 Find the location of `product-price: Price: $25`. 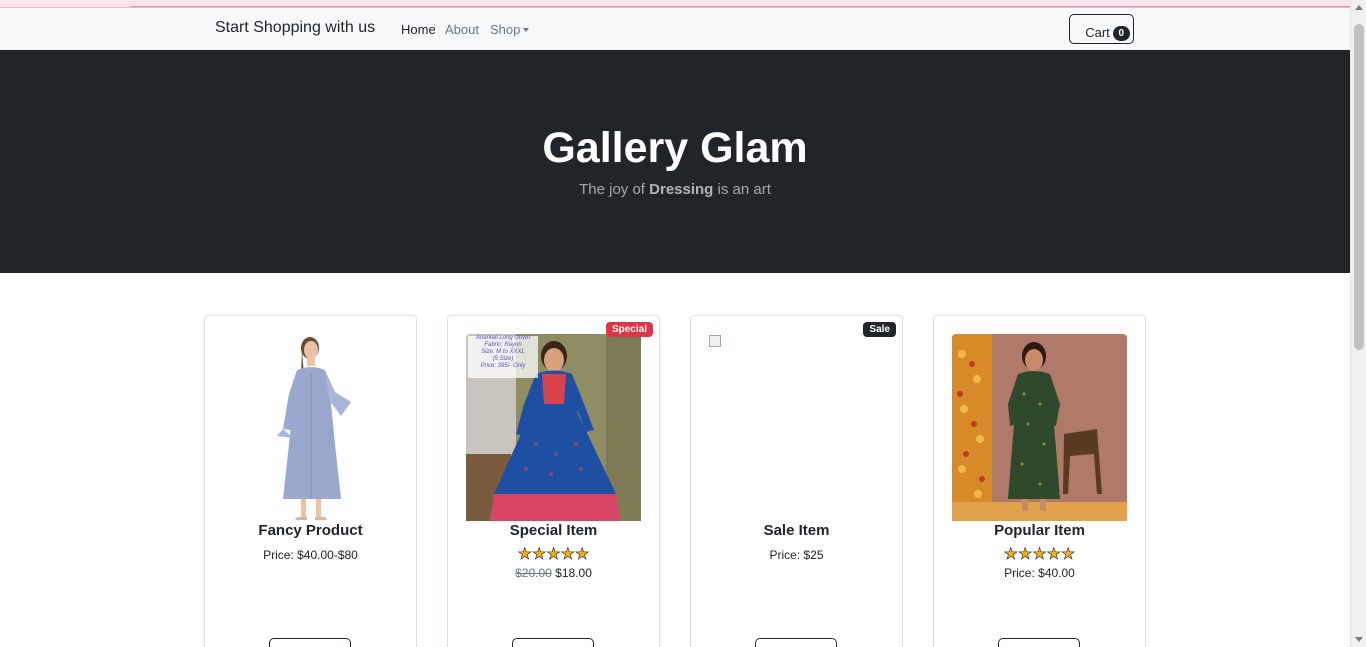

product-price: Price: $25 is located at coordinates (796, 555).